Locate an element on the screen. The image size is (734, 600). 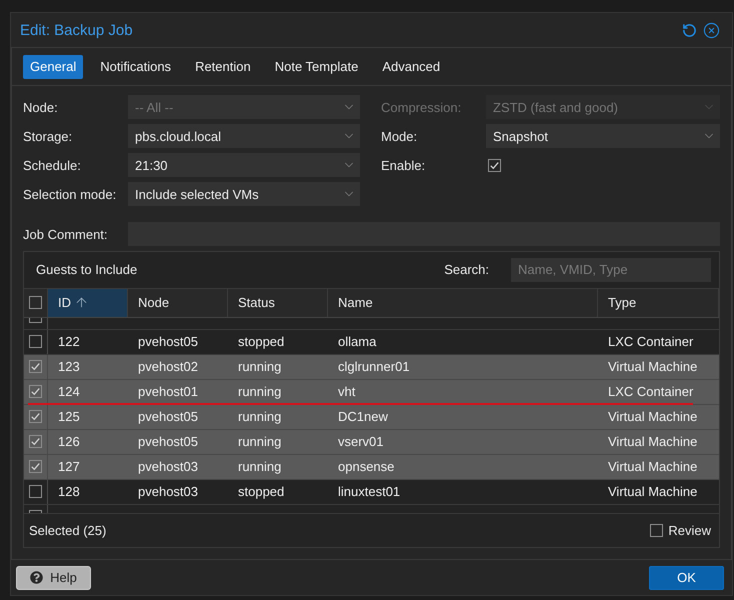
field-label: Job Comment: is located at coordinates (66, 235).